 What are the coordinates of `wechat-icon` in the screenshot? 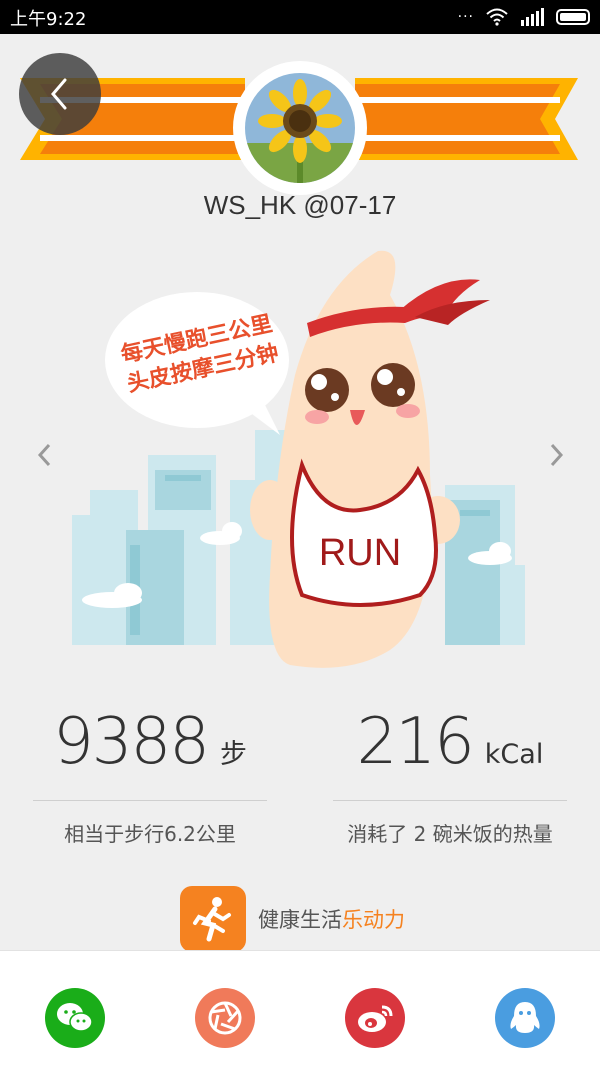 It's located at (75, 1017).